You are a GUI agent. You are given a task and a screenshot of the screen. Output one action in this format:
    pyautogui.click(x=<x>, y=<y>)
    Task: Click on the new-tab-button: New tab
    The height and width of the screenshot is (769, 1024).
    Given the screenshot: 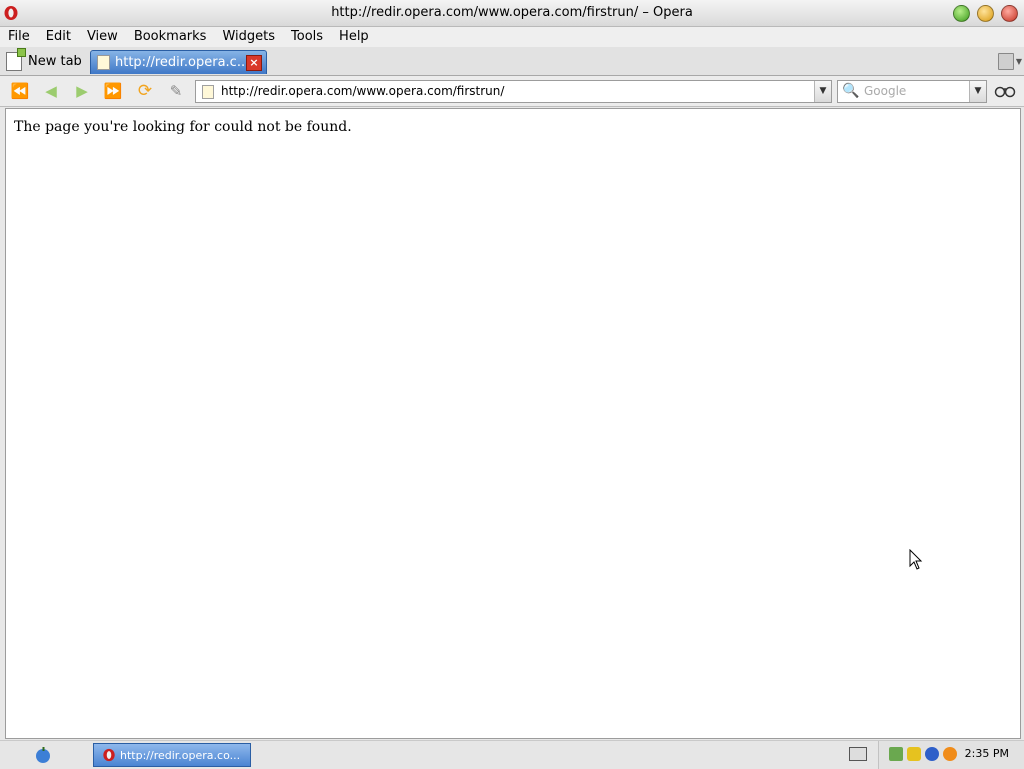 What is the action you would take?
    pyautogui.click(x=46, y=60)
    